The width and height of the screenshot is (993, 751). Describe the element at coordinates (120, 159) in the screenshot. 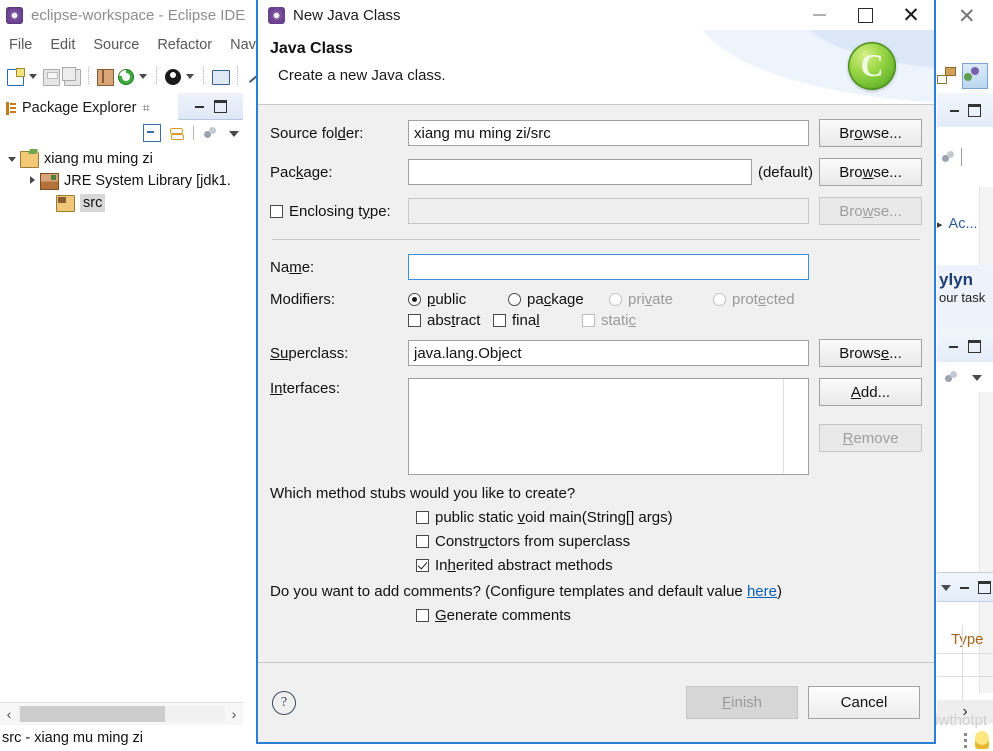

I see `tree-item-project: xiang mu ming zi` at that location.